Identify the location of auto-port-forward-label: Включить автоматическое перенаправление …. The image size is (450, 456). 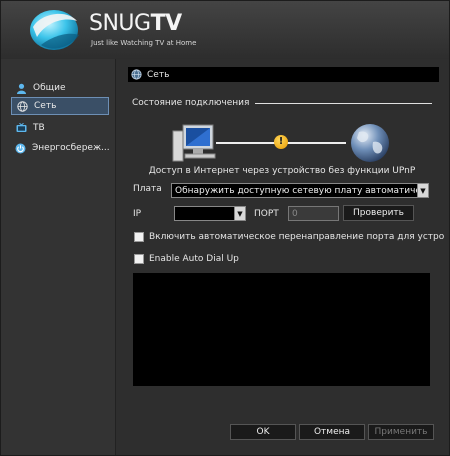
(297, 237).